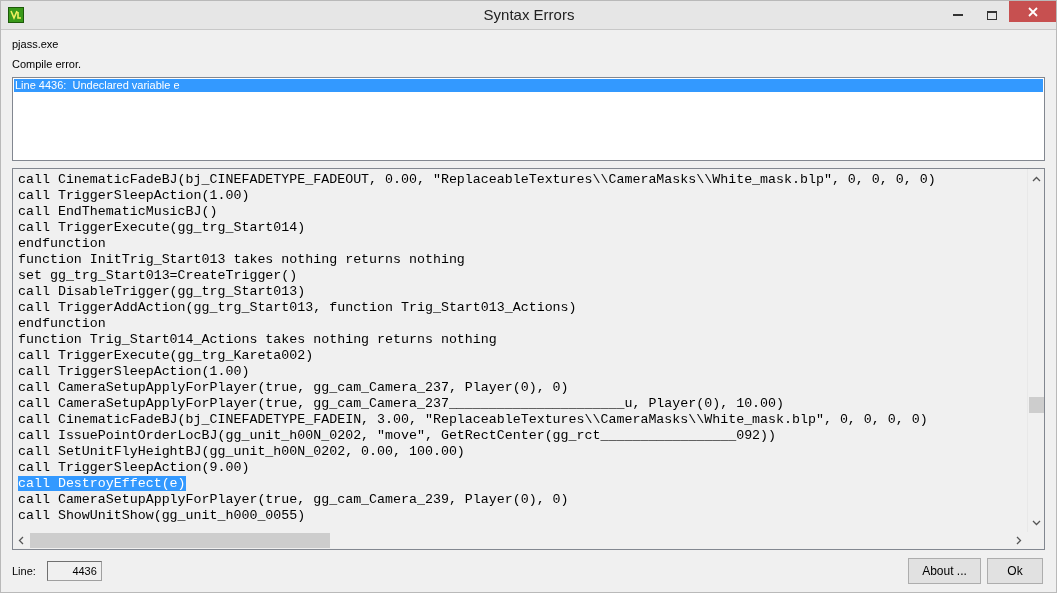  Describe the element at coordinates (162, 291) in the screenshot. I see `code-line: call DisableTrigger(gg_trg_Start013)` at that location.